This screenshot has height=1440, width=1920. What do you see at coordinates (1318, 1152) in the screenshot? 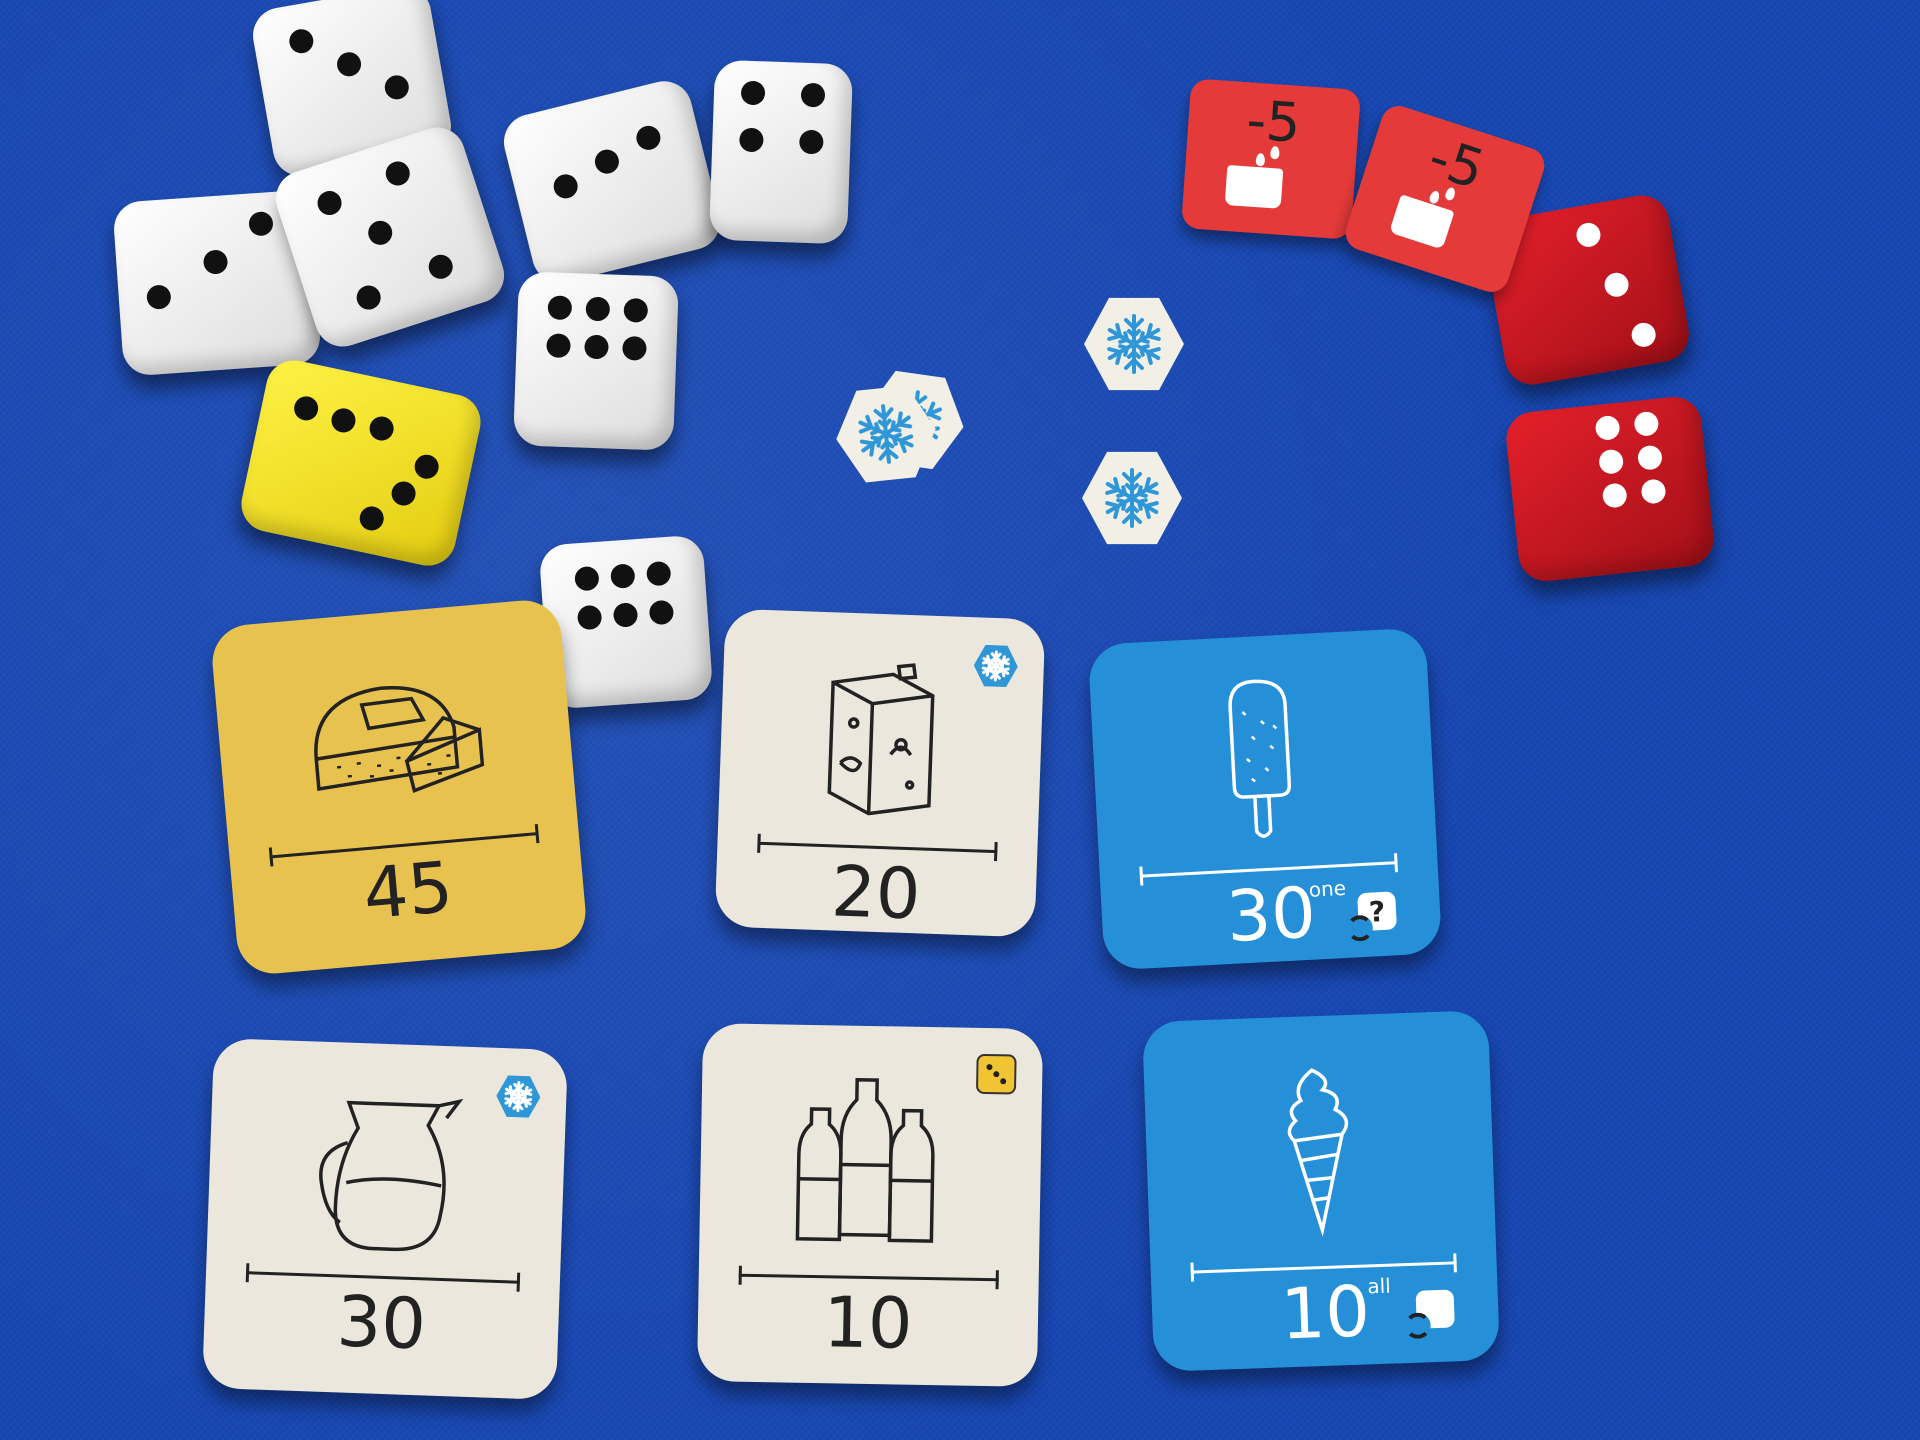
I see `ice-cream-cone-icon` at bounding box center [1318, 1152].